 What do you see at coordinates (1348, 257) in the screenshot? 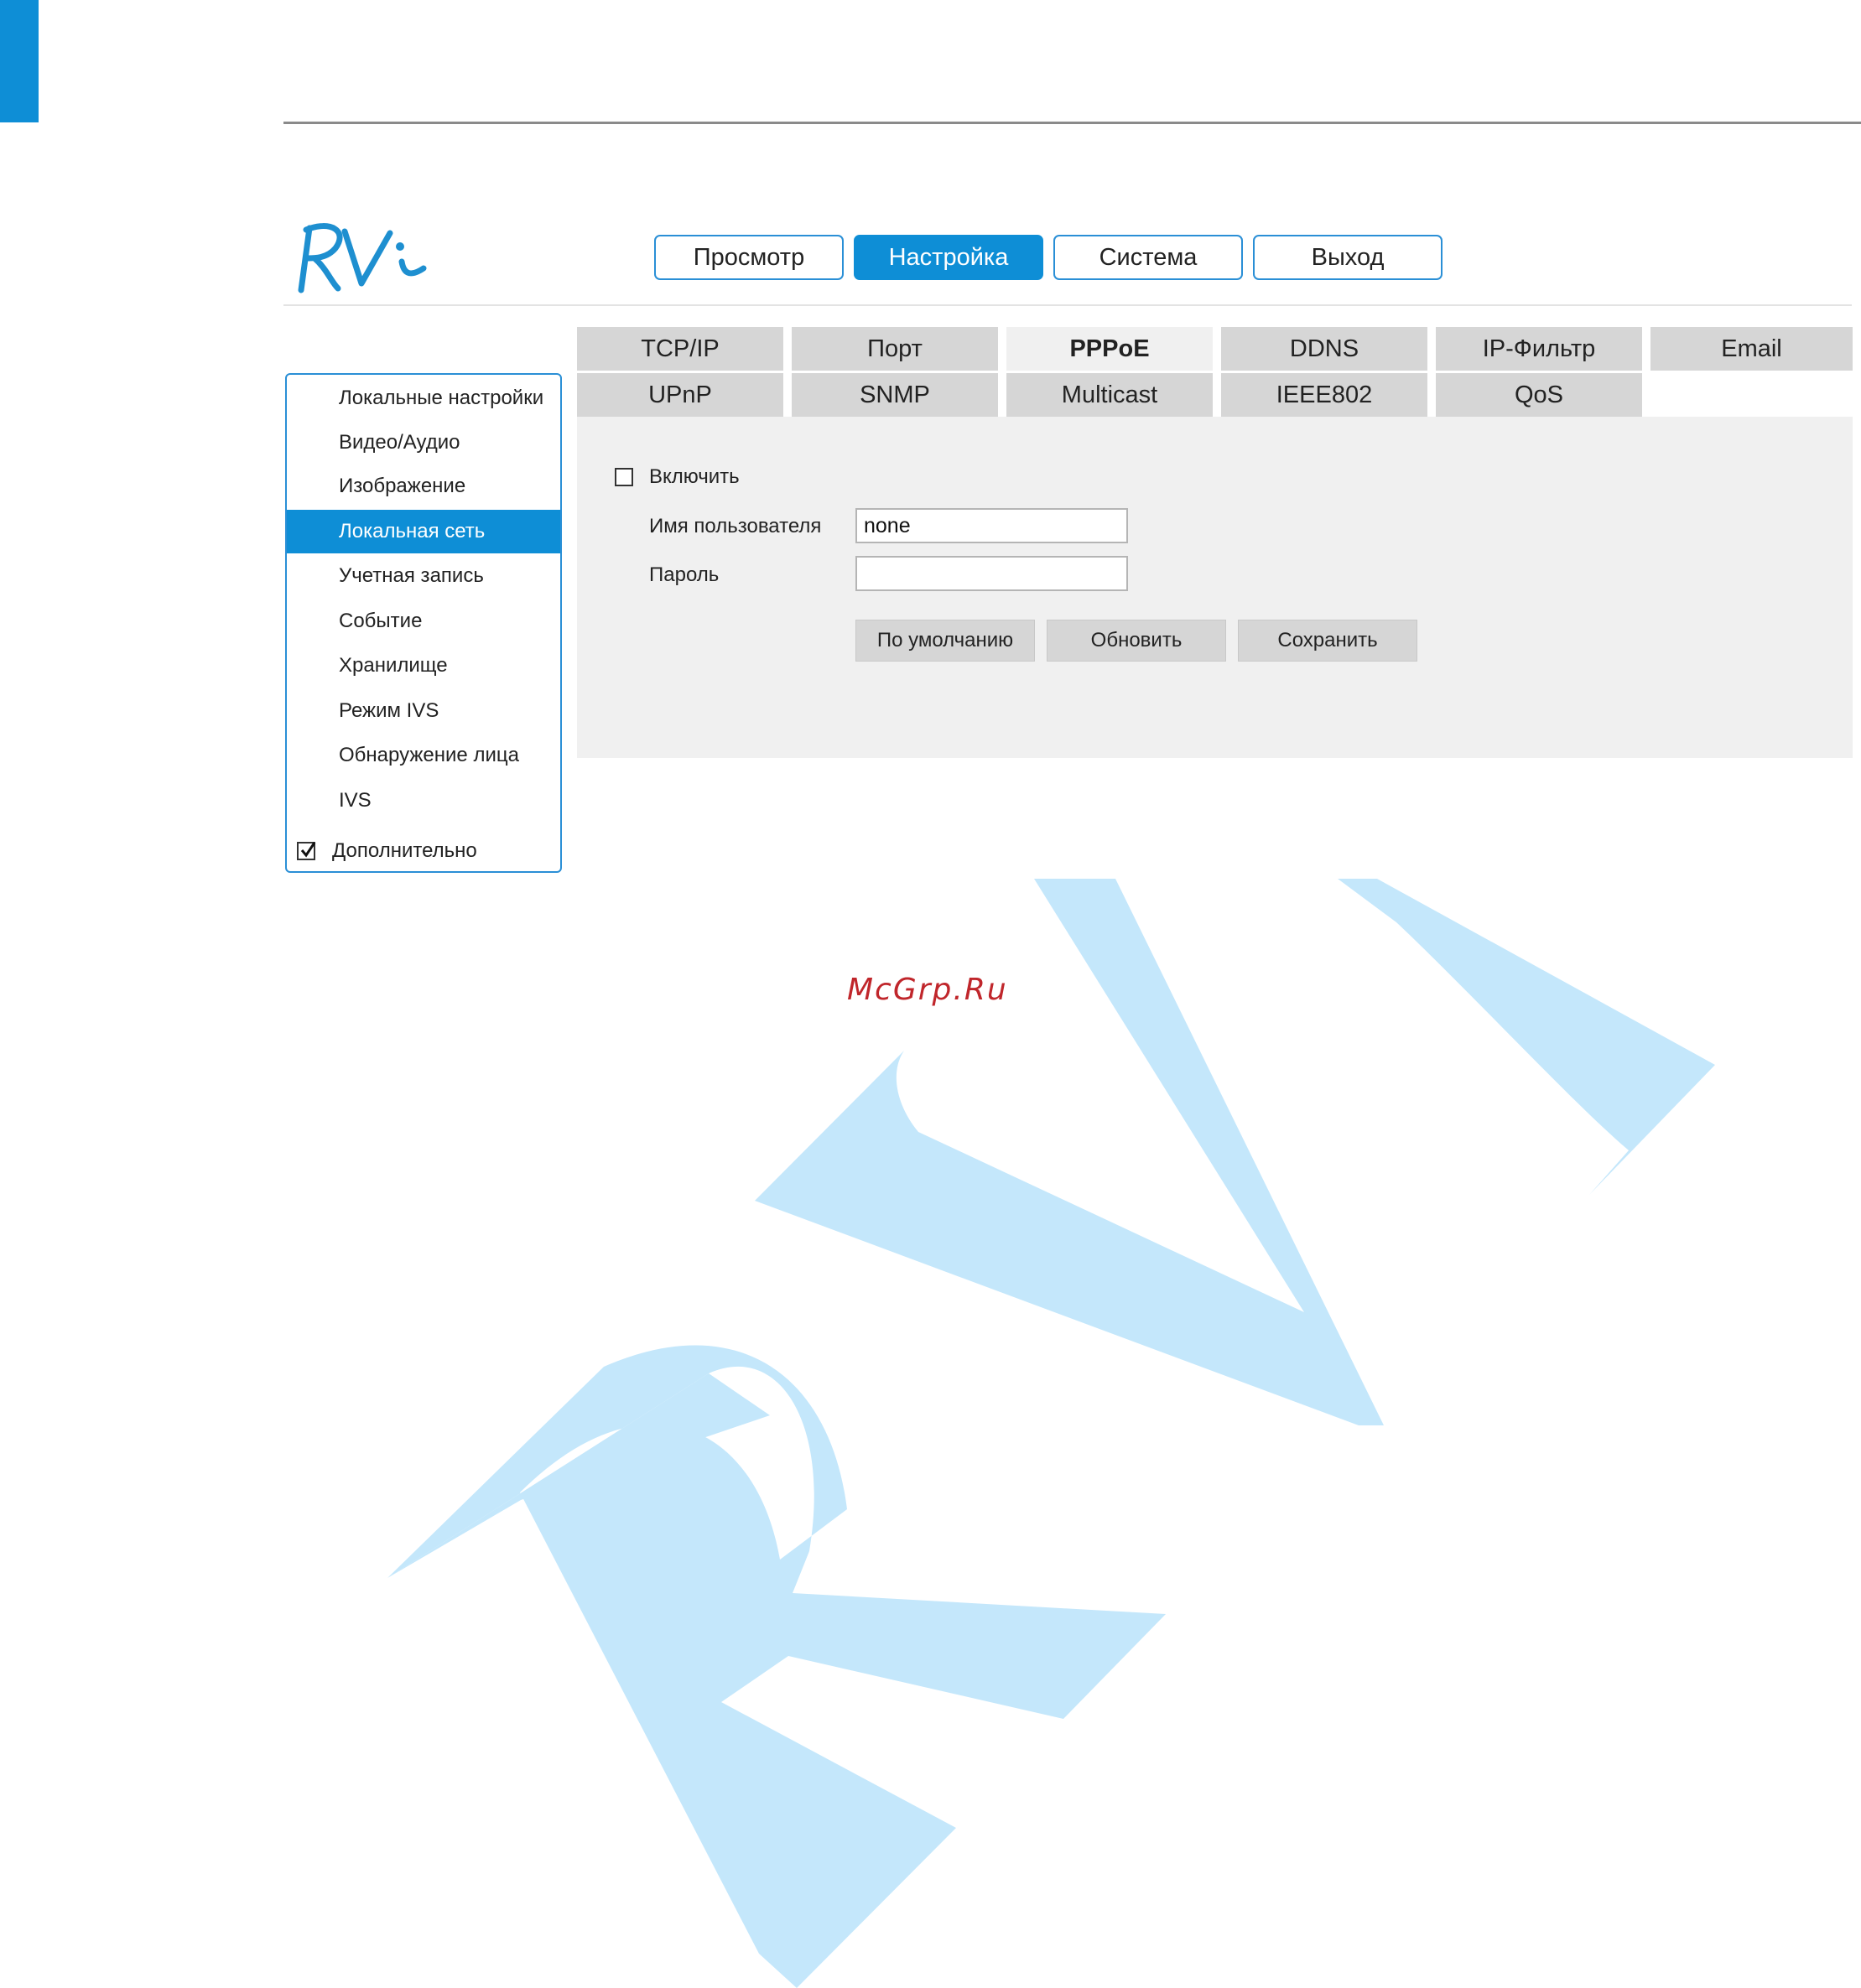
I see `nav-logout-button: Выход` at bounding box center [1348, 257].